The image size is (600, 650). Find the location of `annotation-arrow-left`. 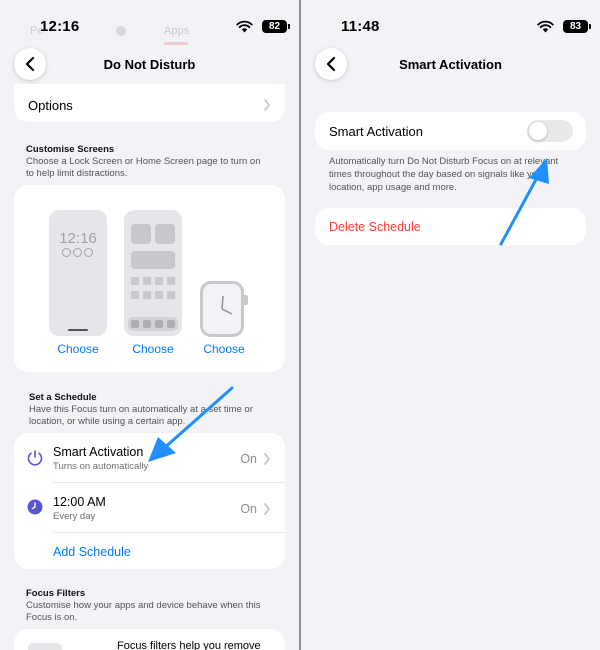

annotation-arrow-left is located at coordinates (191, 424).